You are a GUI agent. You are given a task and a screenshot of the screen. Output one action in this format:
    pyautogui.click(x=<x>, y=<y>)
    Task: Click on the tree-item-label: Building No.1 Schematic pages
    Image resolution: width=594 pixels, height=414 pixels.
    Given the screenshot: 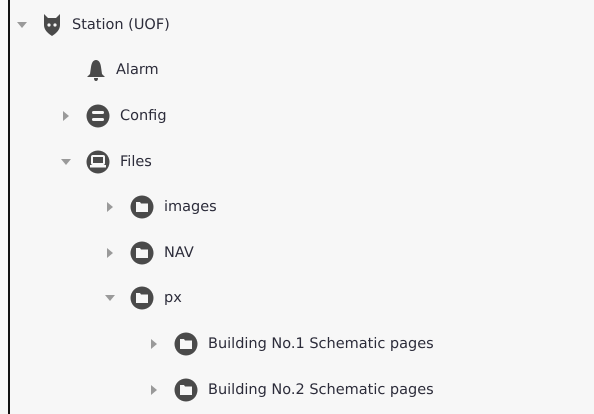 What is the action you would take?
    pyautogui.click(x=321, y=344)
    